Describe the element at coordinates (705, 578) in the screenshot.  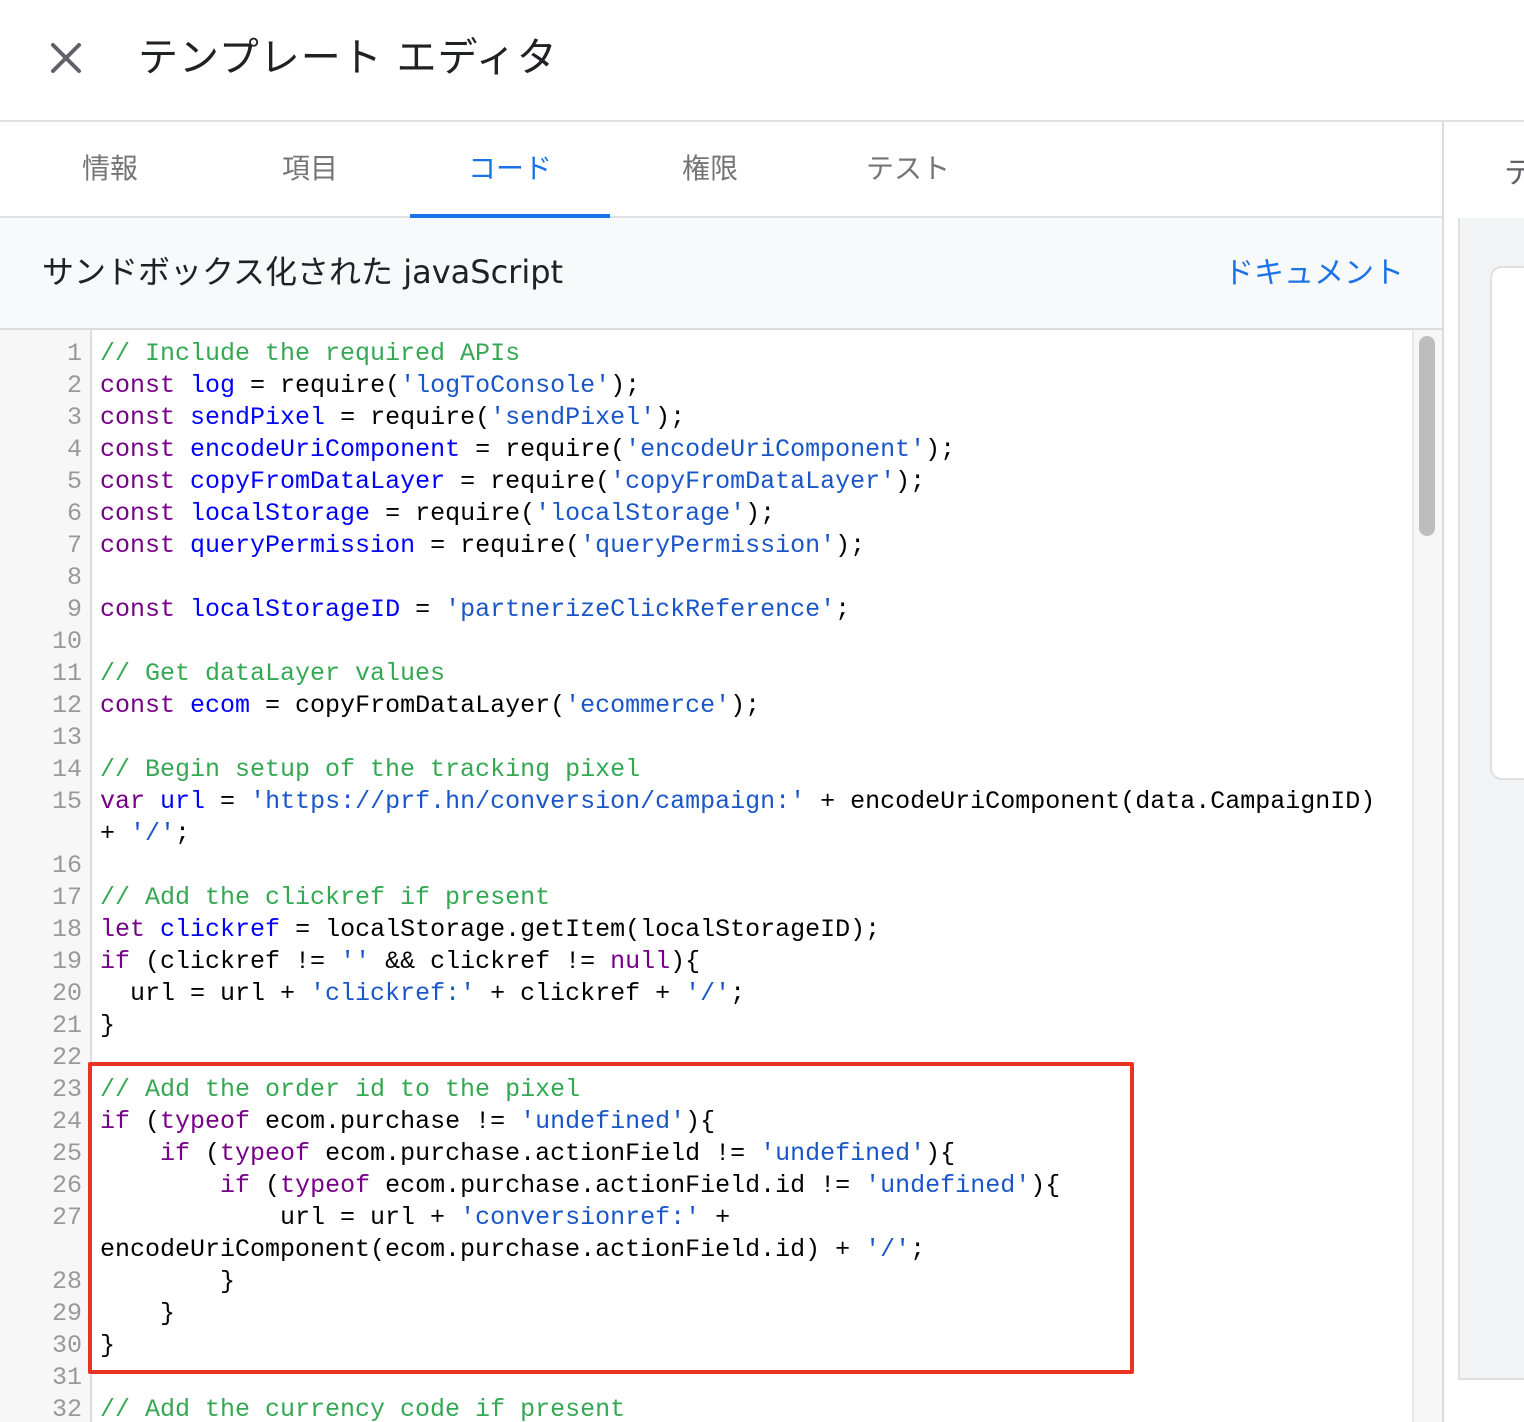
I see `code-line: 8` at that location.